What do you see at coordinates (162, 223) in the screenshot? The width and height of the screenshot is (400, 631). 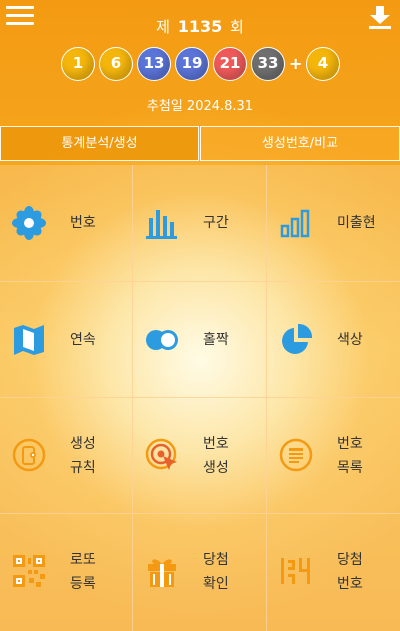 I see `bar-chart-icon` at bounding box center [162, 223].